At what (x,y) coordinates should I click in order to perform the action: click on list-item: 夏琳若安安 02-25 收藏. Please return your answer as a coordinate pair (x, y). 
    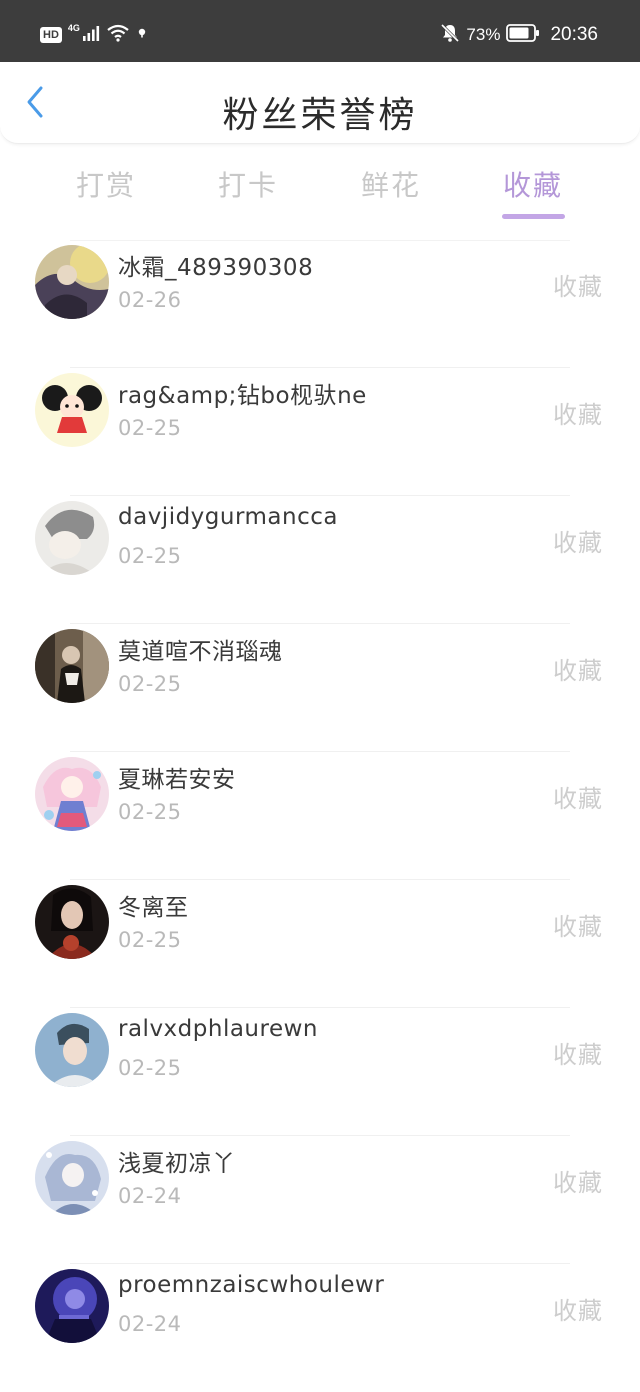
    Looking at the image, I should click on (320, 816).